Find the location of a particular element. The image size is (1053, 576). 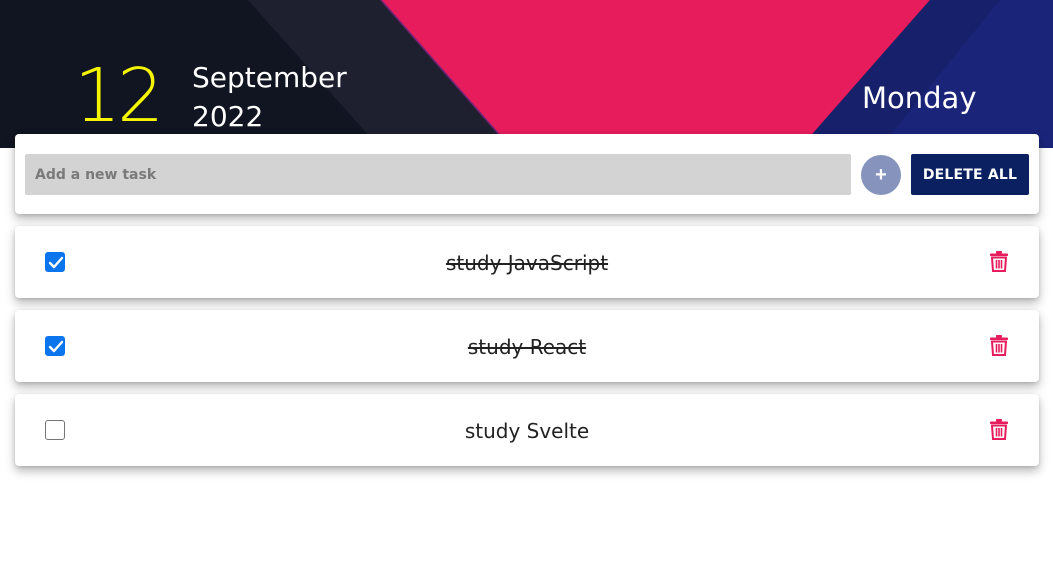

day-number: 12 is located at coordinates (119, 96).